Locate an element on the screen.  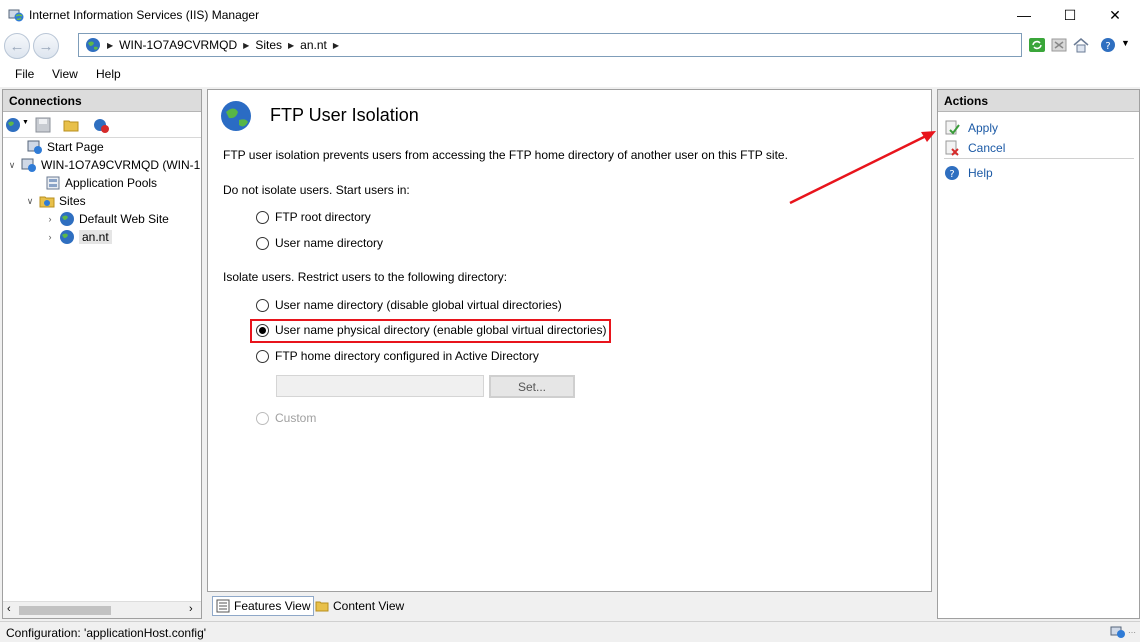
tree-label: Default Web Site is located at coordinates (124, 219).